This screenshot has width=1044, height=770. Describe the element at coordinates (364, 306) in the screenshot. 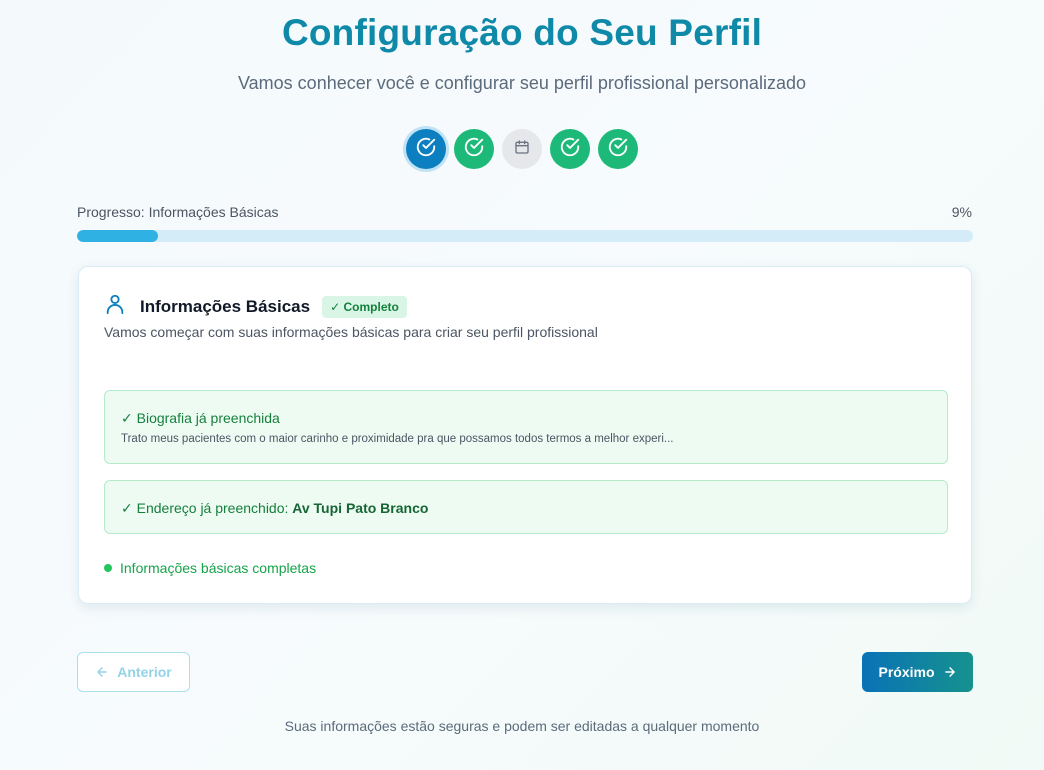

I see `status-badge: ✓ Completo` at that location.